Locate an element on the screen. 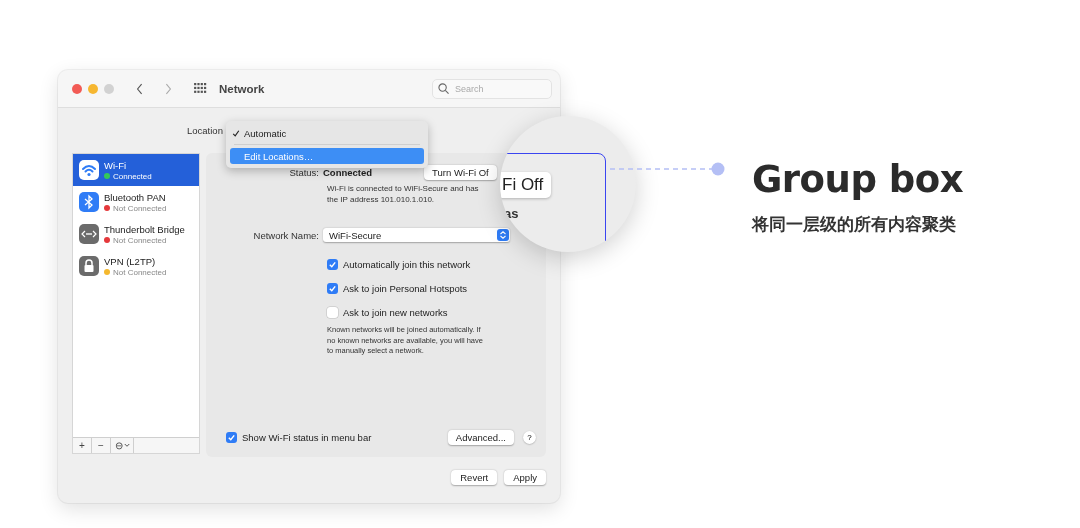 The height and width of the screenshot is (528, 1080). network-name: VPN (L2TP) is located at coordinates (130, 261).